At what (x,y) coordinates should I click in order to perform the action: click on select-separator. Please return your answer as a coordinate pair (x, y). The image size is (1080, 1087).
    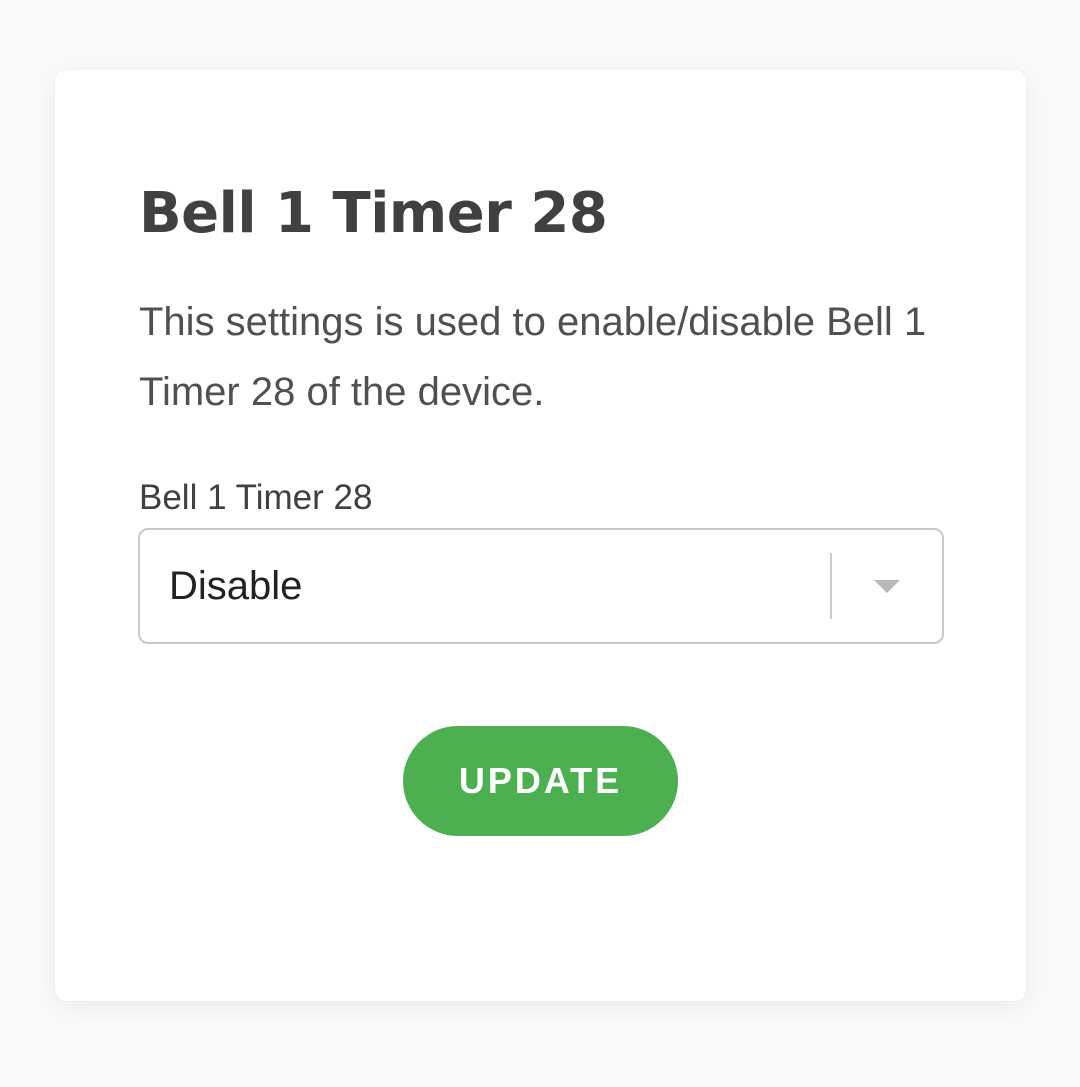
    Looking at the image, I should click on (831, 586).